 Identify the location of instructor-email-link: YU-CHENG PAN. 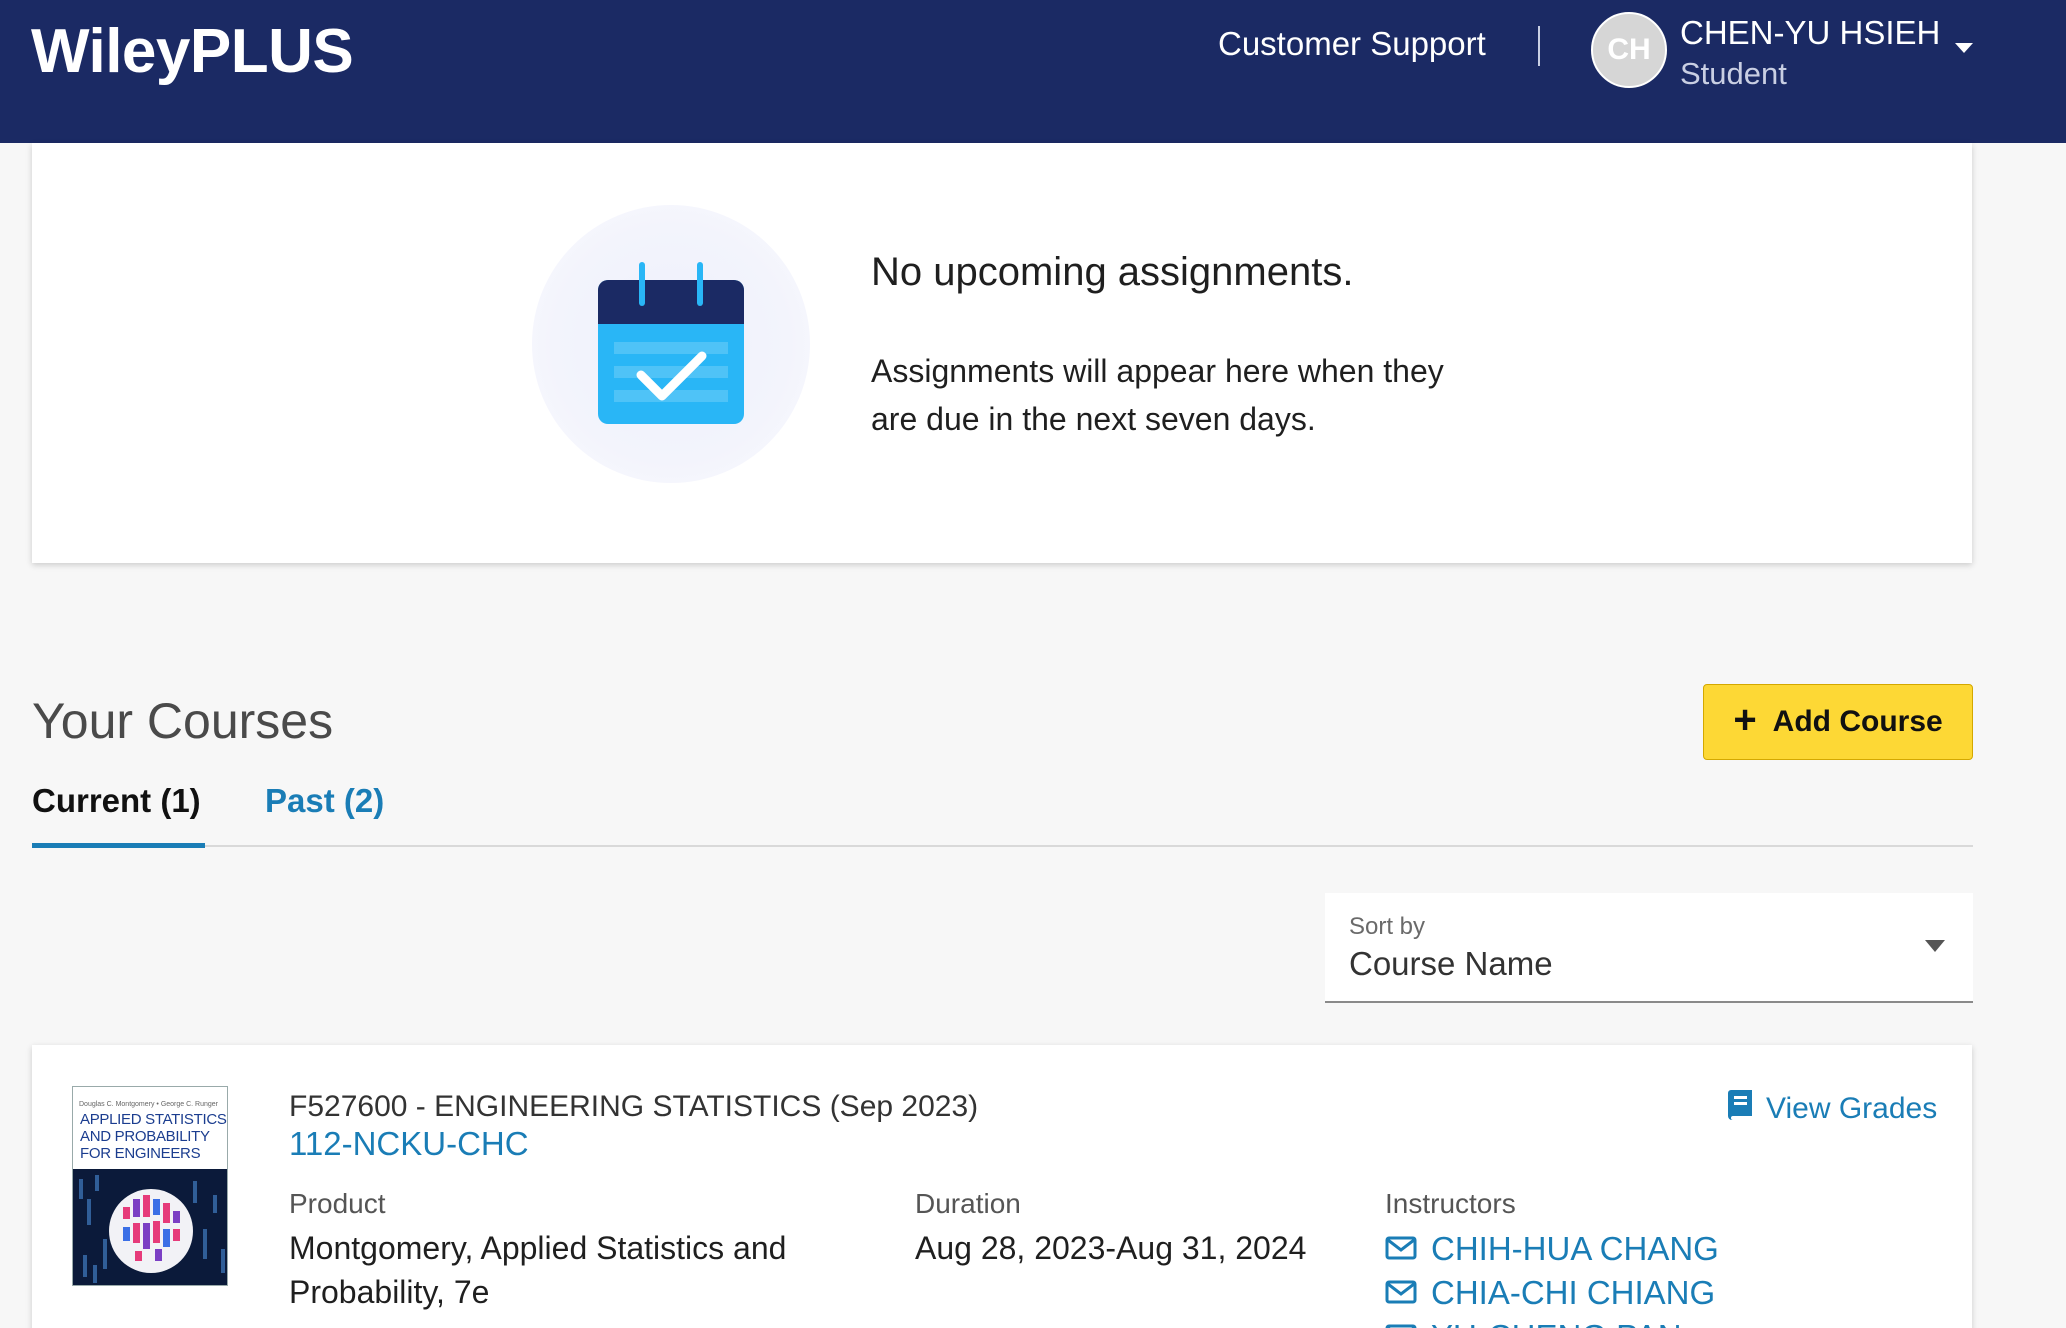
(1533, 1323).